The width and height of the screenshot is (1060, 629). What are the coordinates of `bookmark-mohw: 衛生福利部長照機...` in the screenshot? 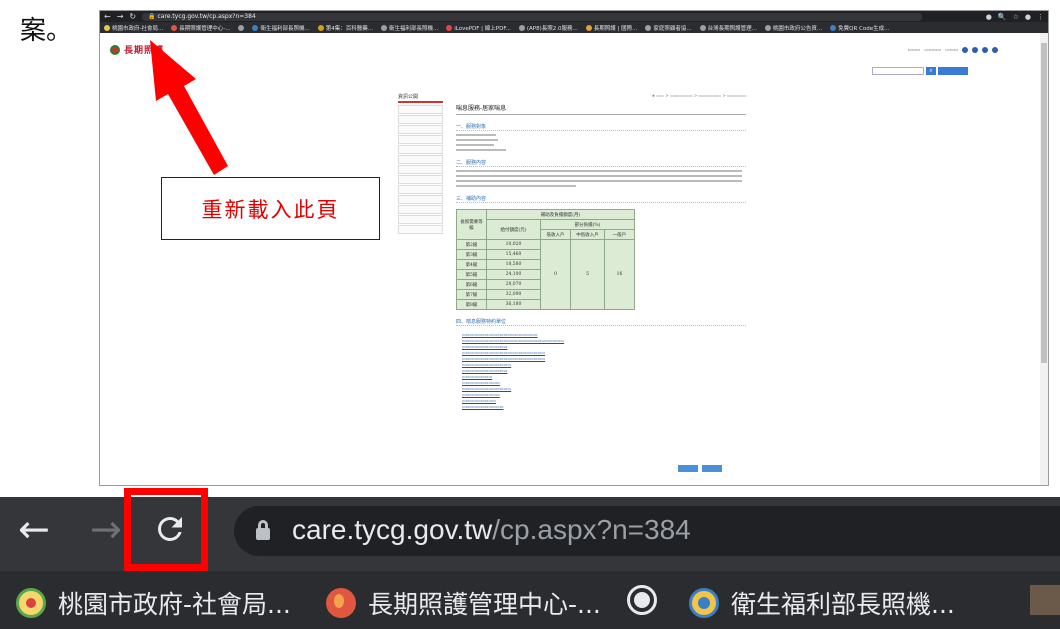 It's located at (822, 603).